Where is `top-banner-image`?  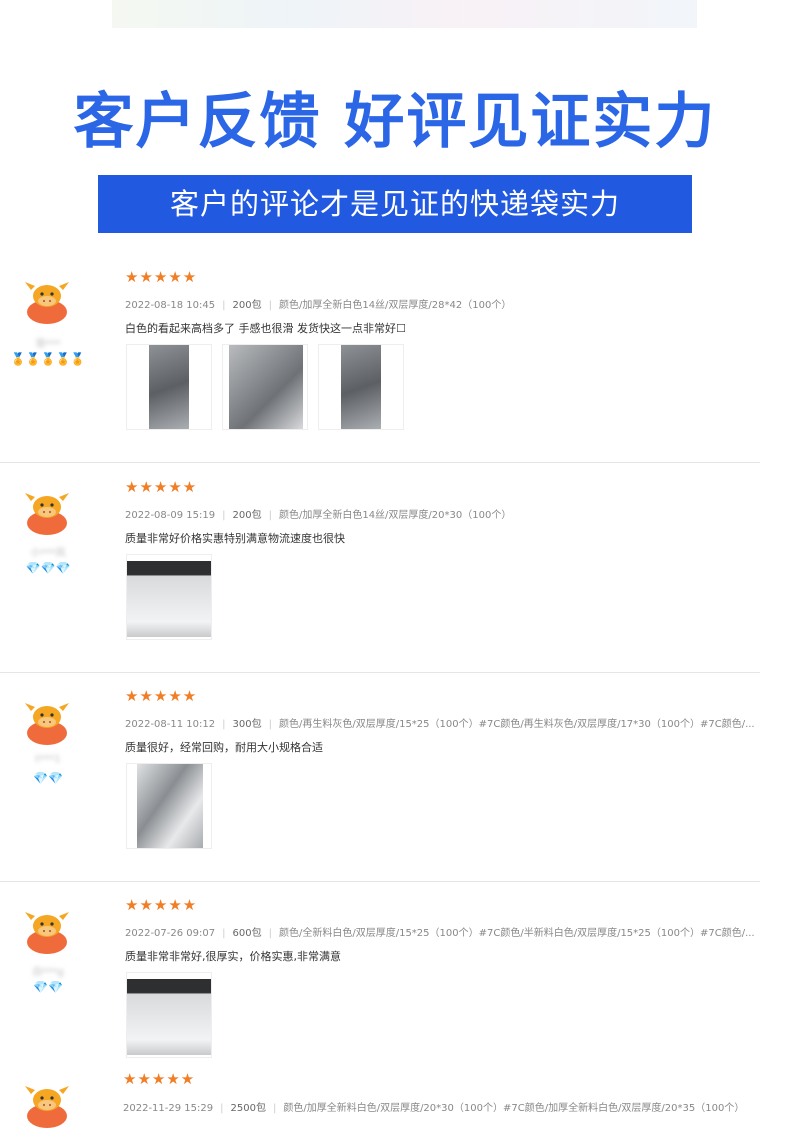 top-banner-image is located at coordinates (404, 14).